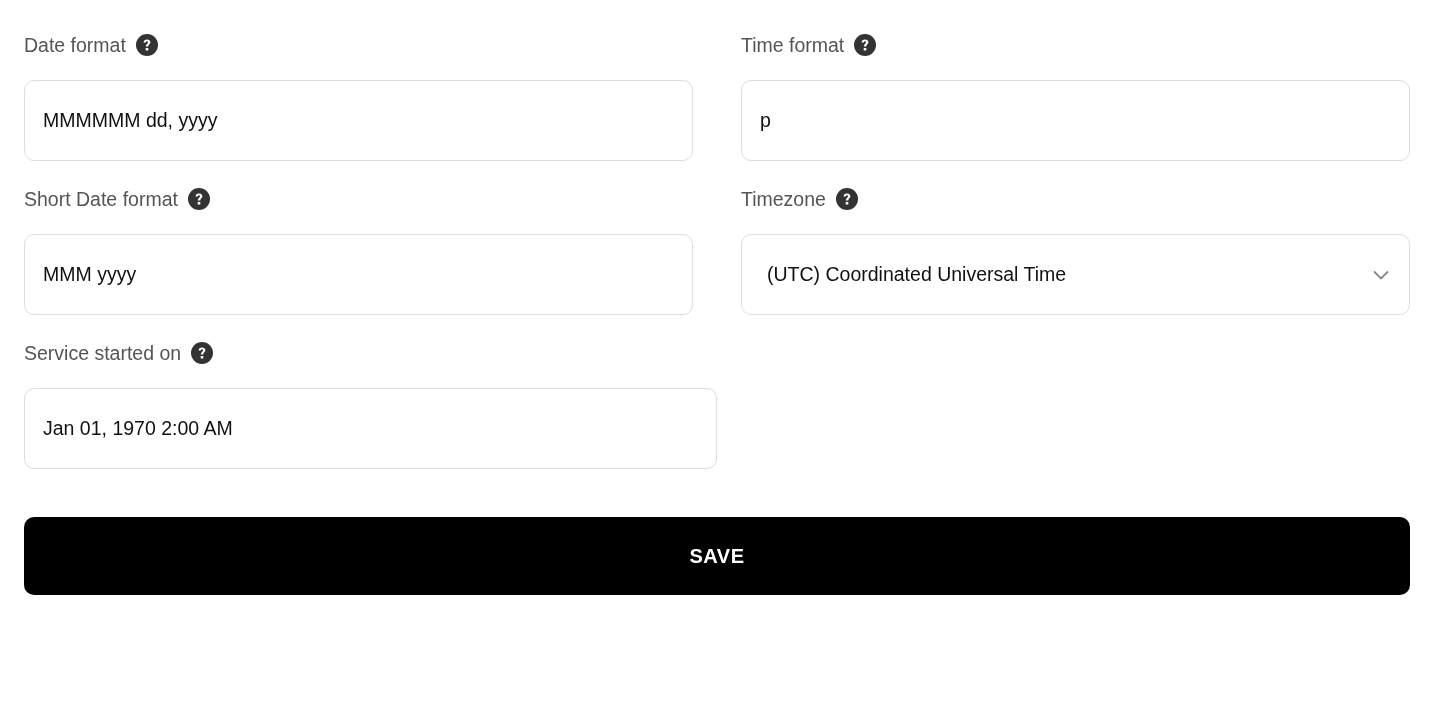 This screenshot has width=1431, height=701. What do you see at coordinates (103, 353) in the screenshot?
I see `field-label: Service started on` at bounding box center [103, 353].